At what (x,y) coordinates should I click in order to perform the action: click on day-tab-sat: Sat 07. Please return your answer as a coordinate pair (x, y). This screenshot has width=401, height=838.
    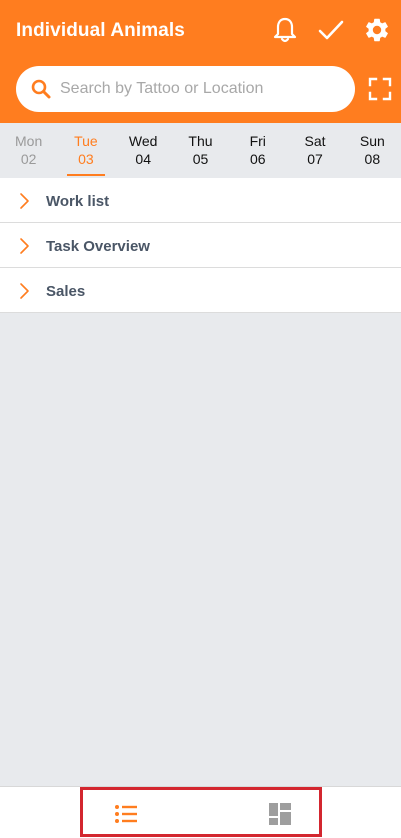
    Looking at the image, I should click on (314, 150).